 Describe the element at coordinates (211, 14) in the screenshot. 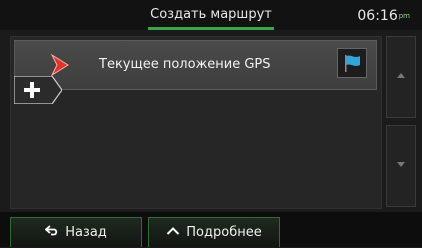

I see `page-title: Создать маршрут` at that location.